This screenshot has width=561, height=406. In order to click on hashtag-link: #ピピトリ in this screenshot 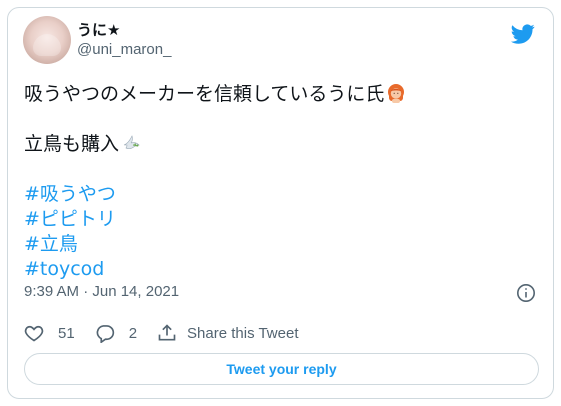, I will do `click(284, 219)`.